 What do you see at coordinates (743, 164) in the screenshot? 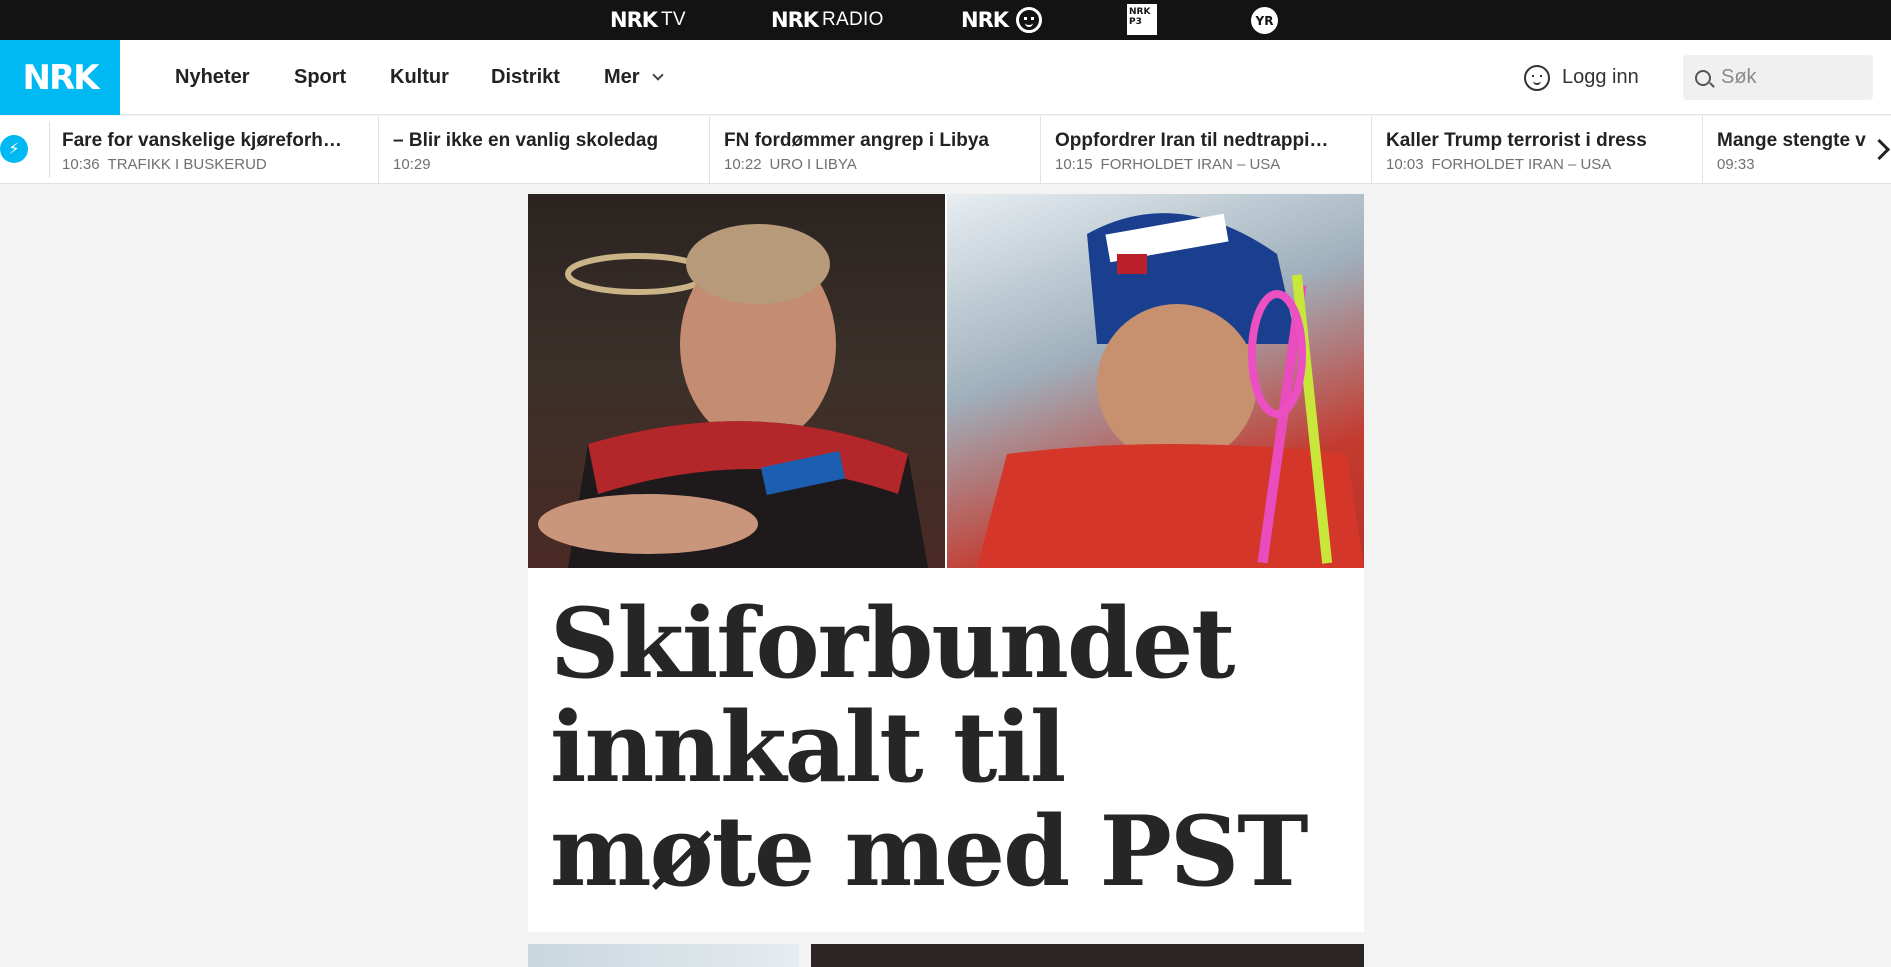
I see `ticker-item-time: 10:22` at bounding box center [743, 164].